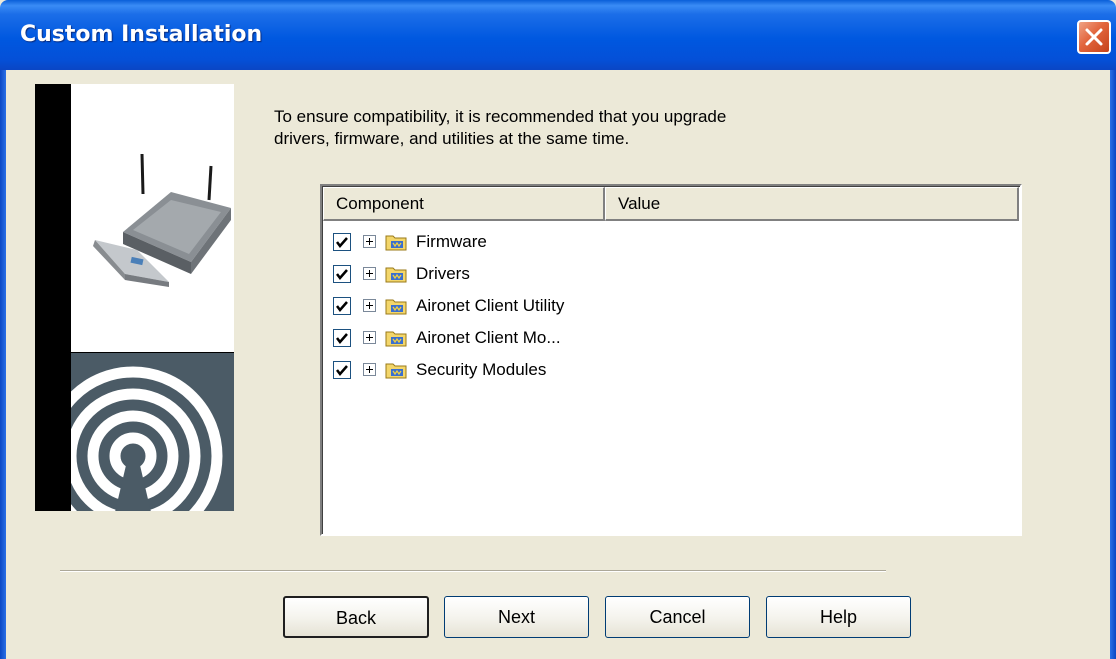  What do you see at coordinates (538, 242) in the screenshot?
I see `tree-item-firmware: Firmware` at bounding box center [538, 242].